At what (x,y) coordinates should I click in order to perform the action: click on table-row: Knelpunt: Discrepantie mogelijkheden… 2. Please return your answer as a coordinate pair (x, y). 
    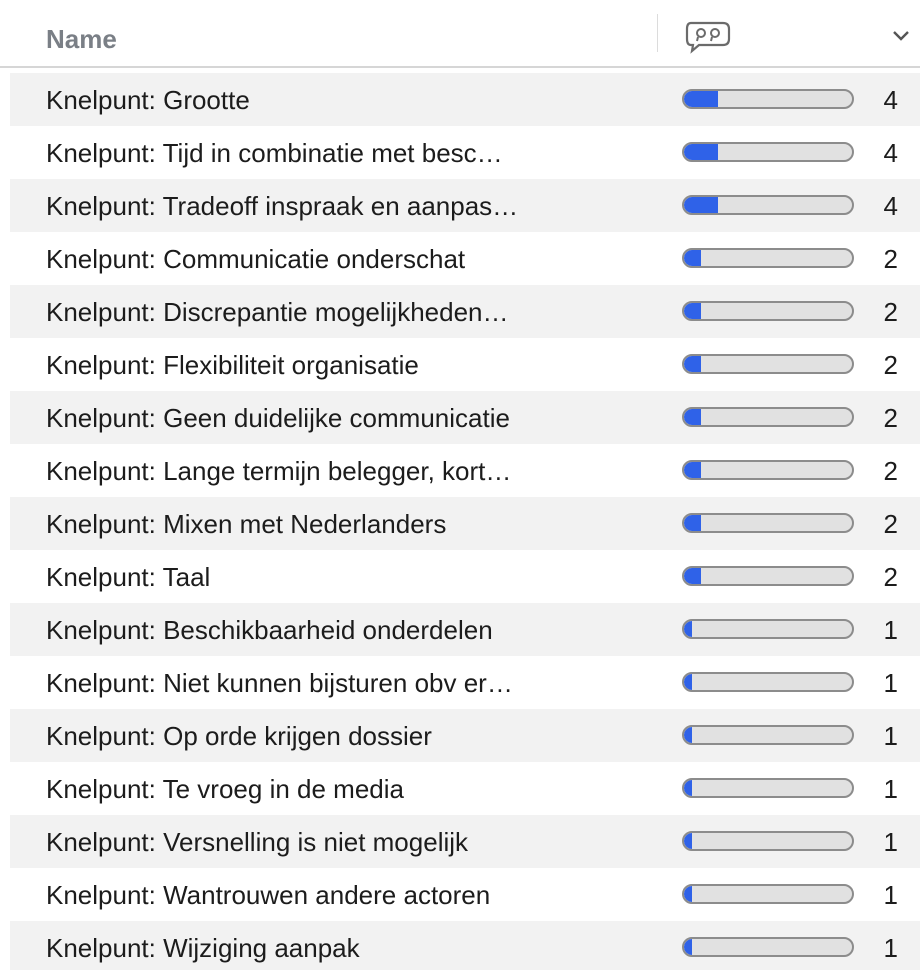
    Looking at the image, I should click on (465, 311).